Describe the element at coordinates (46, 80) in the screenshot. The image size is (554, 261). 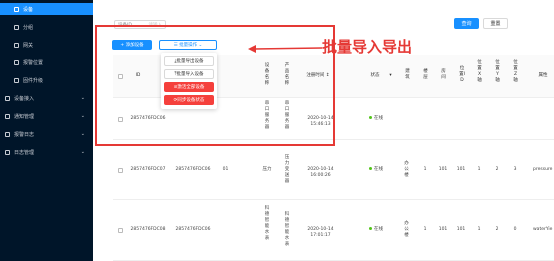
I see `sidebar-item-firmware: 固件升级` at that location.